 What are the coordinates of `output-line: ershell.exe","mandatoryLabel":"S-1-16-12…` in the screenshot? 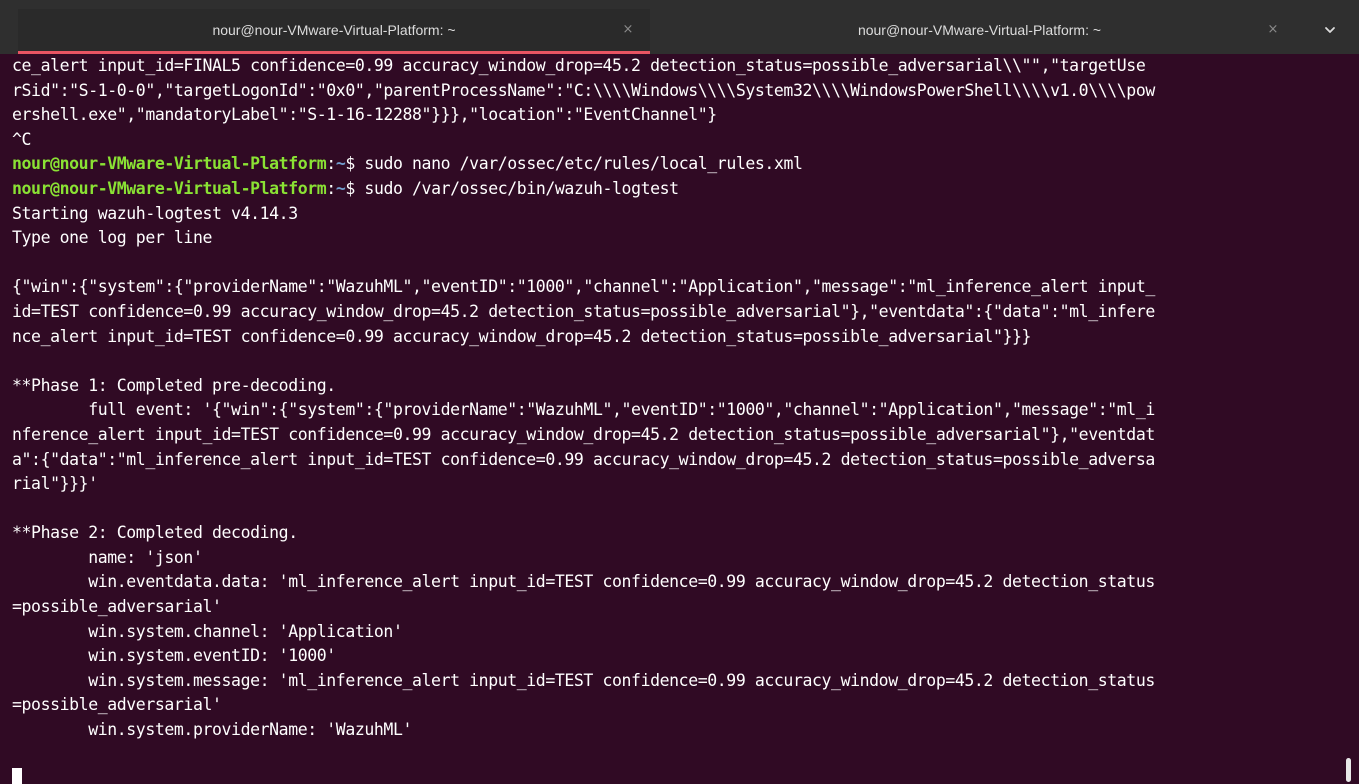 It's located at (364, 115).